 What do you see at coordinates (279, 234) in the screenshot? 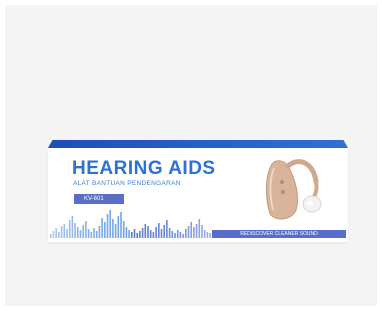
I see `tagline-banner: REDISCOVER CLEANER SOUND` at bounding box center [279, 234].